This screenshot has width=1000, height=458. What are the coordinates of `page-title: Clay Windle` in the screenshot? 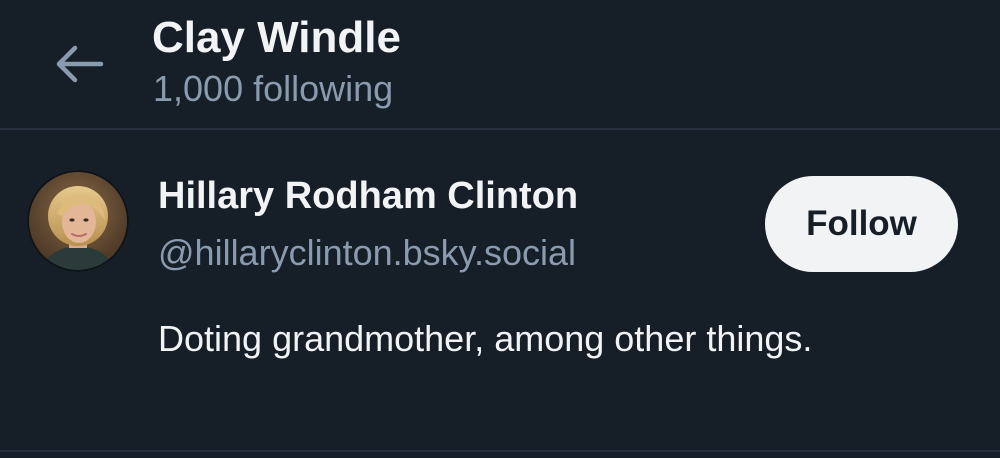 It's located at (276, 37).